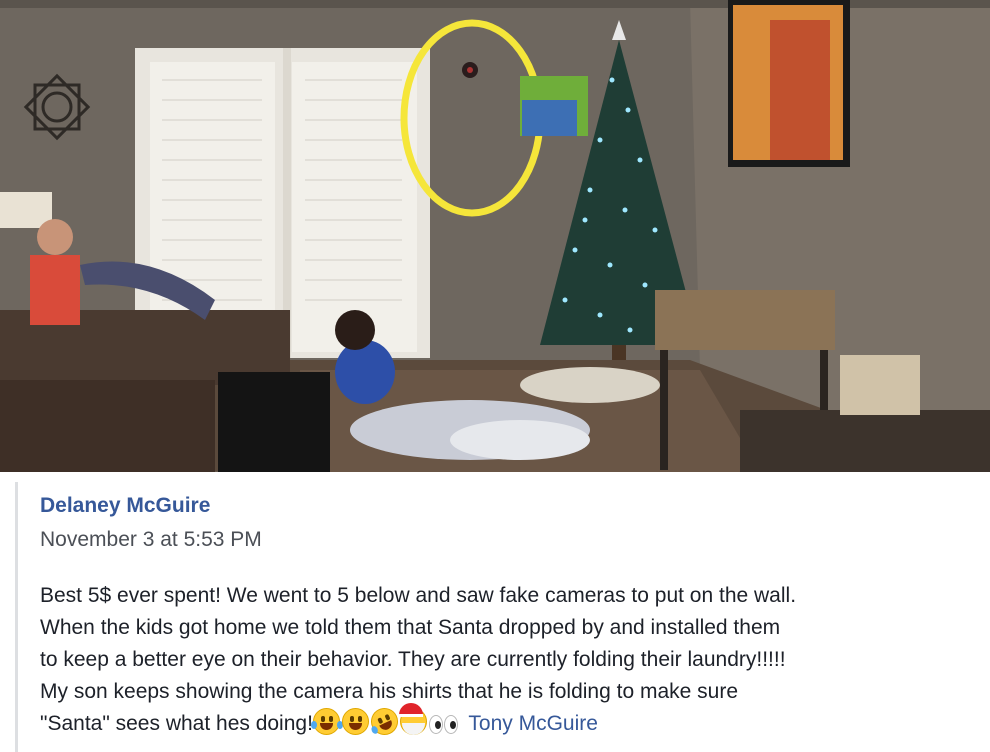 This screenshot has height=752, width=990. I want to click on grinning-emoji, so click(355, 721).